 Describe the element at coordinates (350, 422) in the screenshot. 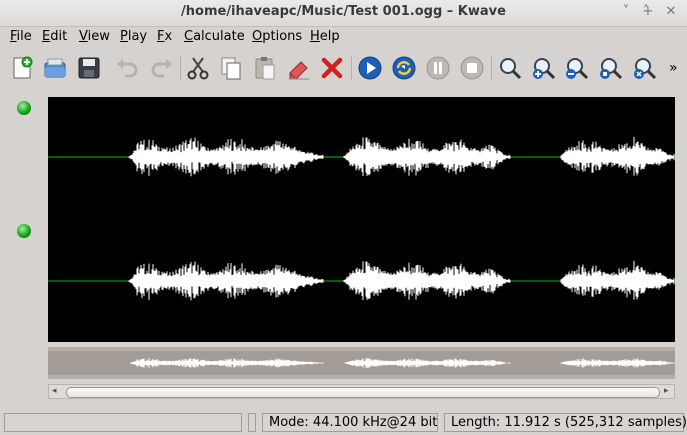

I see `status-mode: Mode: 44.100 kHz@24 bit` at that location.